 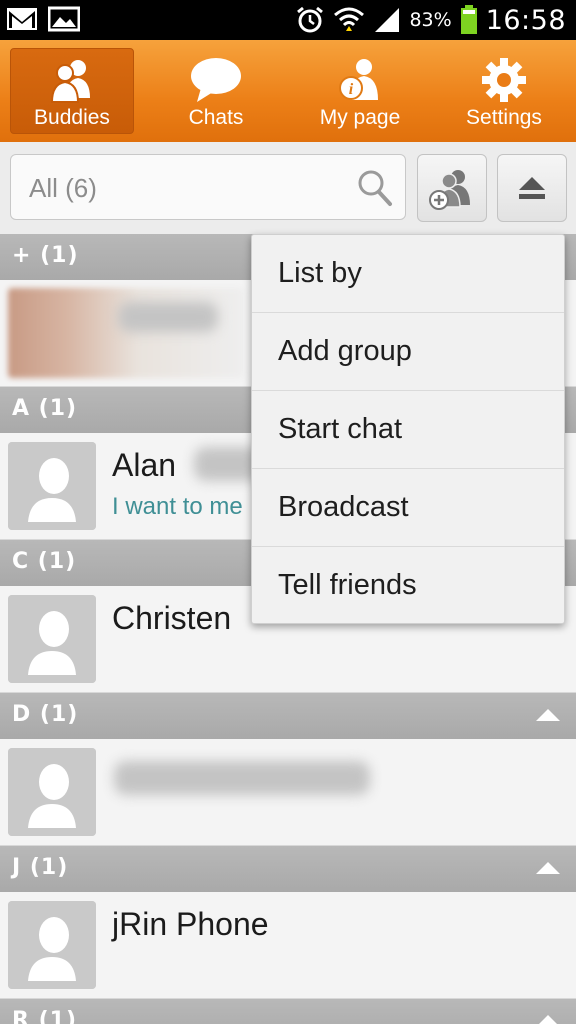 I want to click on search-icon, so click(x=375, y=188).